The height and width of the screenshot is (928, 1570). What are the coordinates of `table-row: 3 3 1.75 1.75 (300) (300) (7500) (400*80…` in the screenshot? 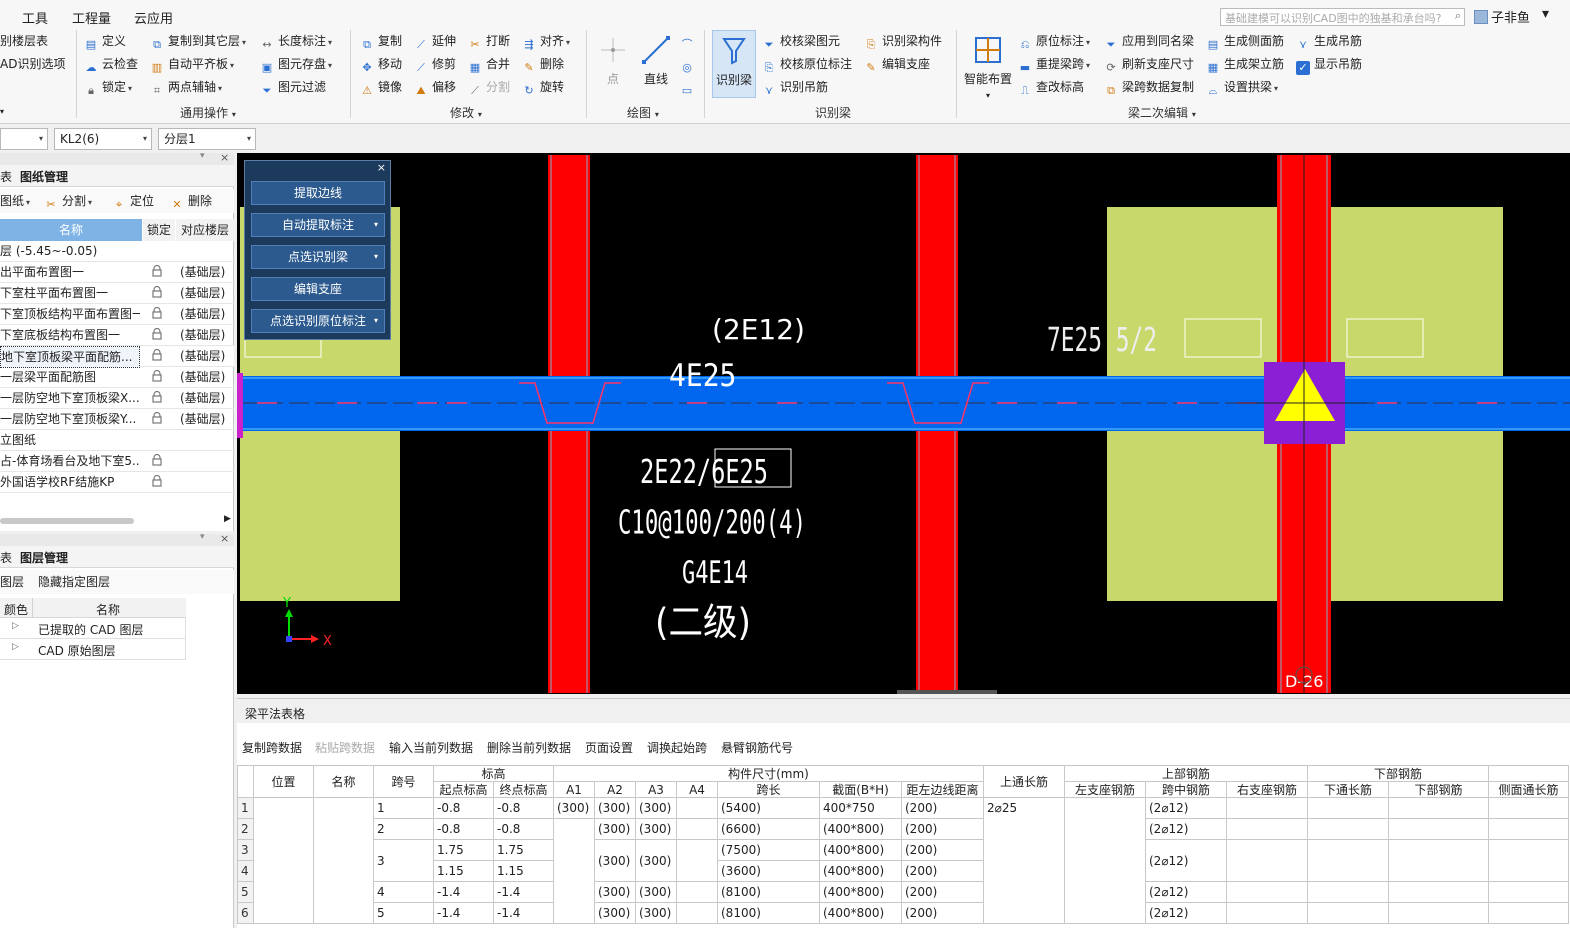 It's located at (903, 860).